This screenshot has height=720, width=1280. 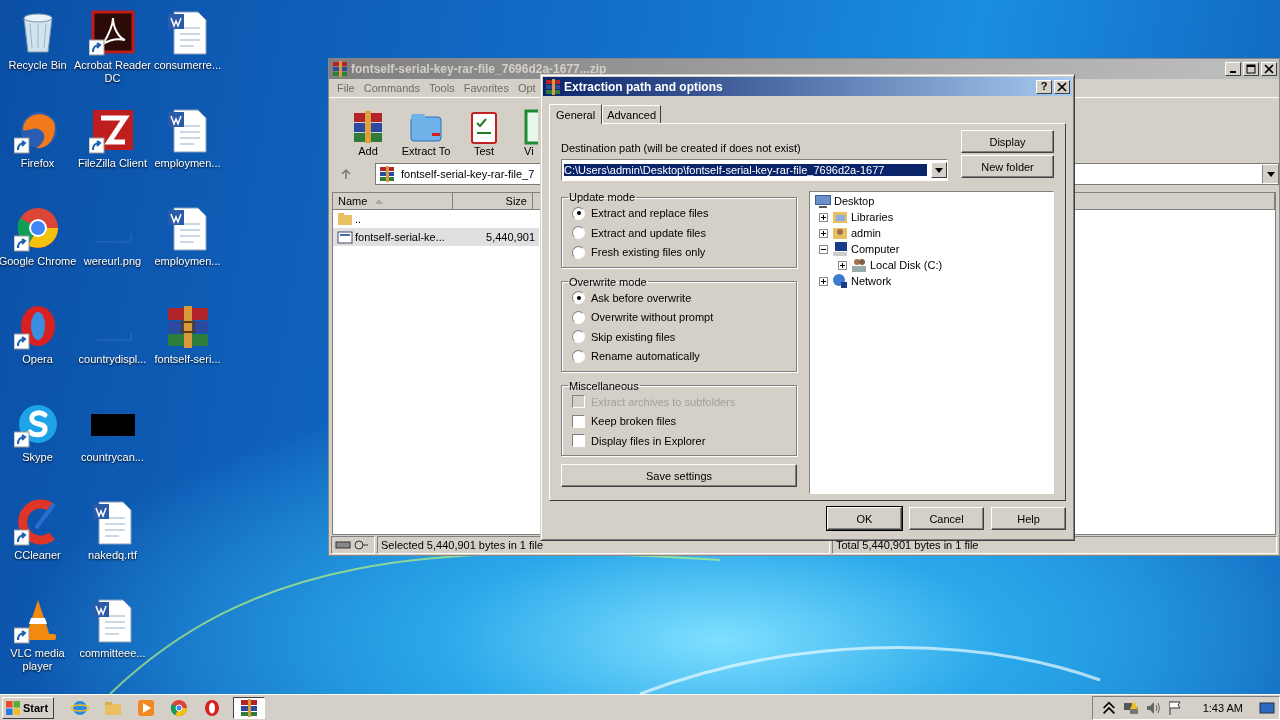 What do you see at coordinates (864, 217) in the screenshot?
I see `tree-item: Libraries` at bounding box center [864, 217].